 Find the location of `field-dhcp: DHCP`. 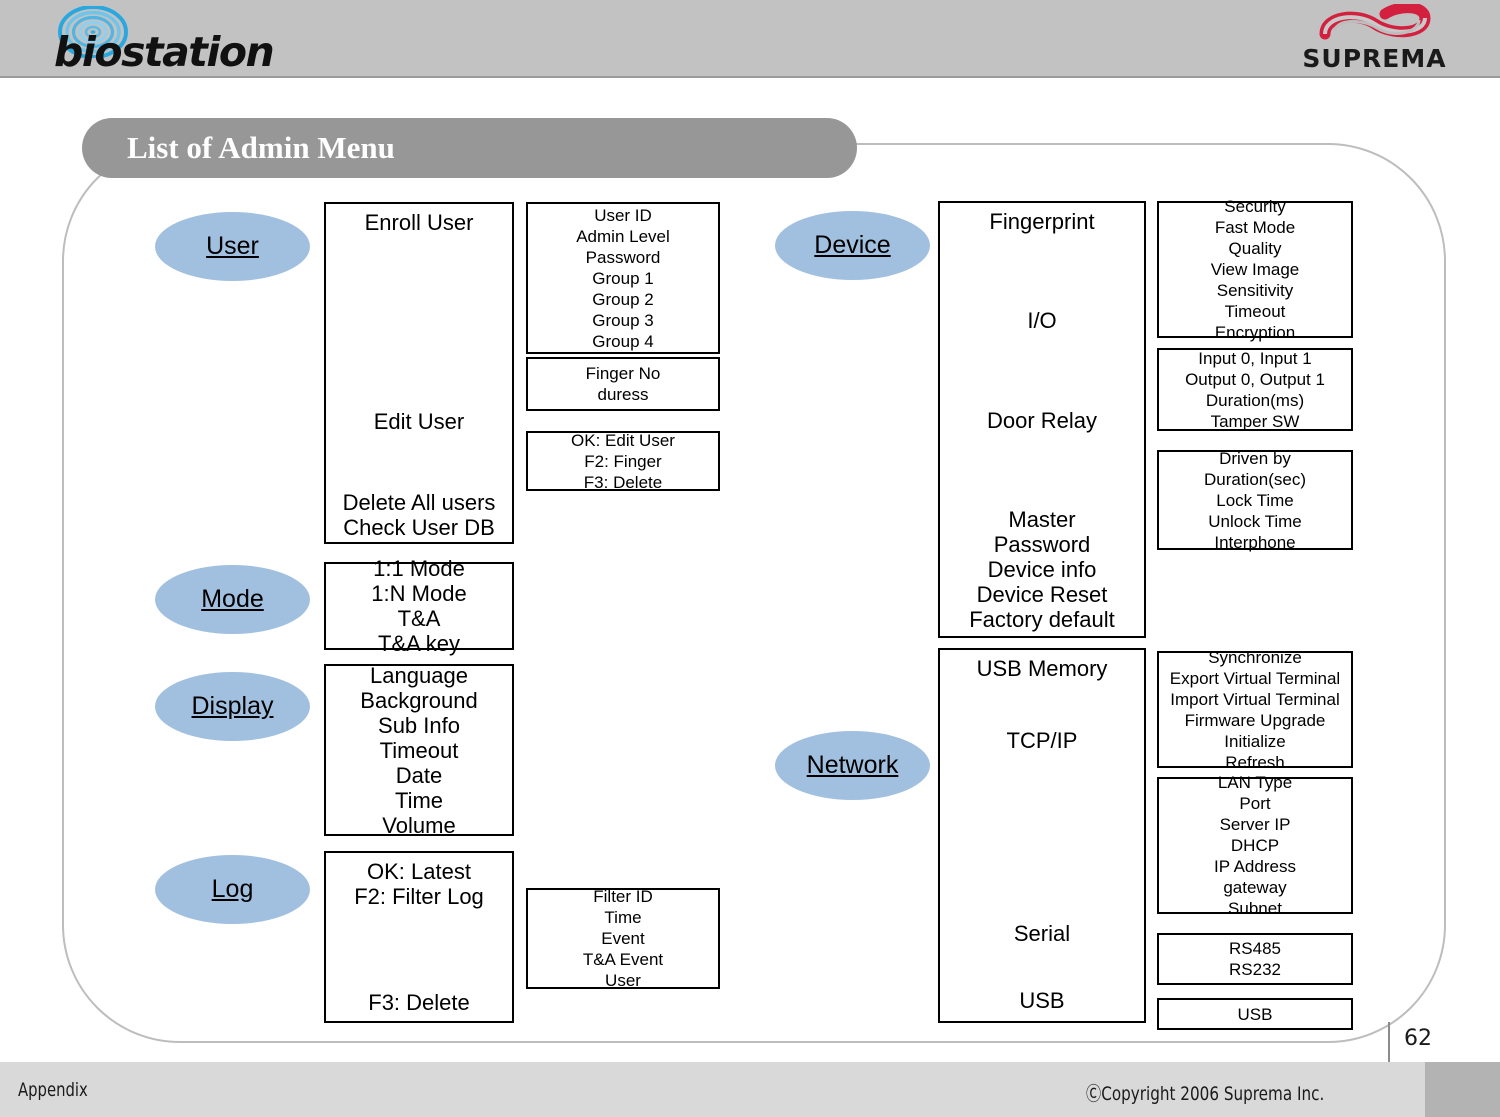

field-dhcp: DHCP is located at coordinates (1255, 845).